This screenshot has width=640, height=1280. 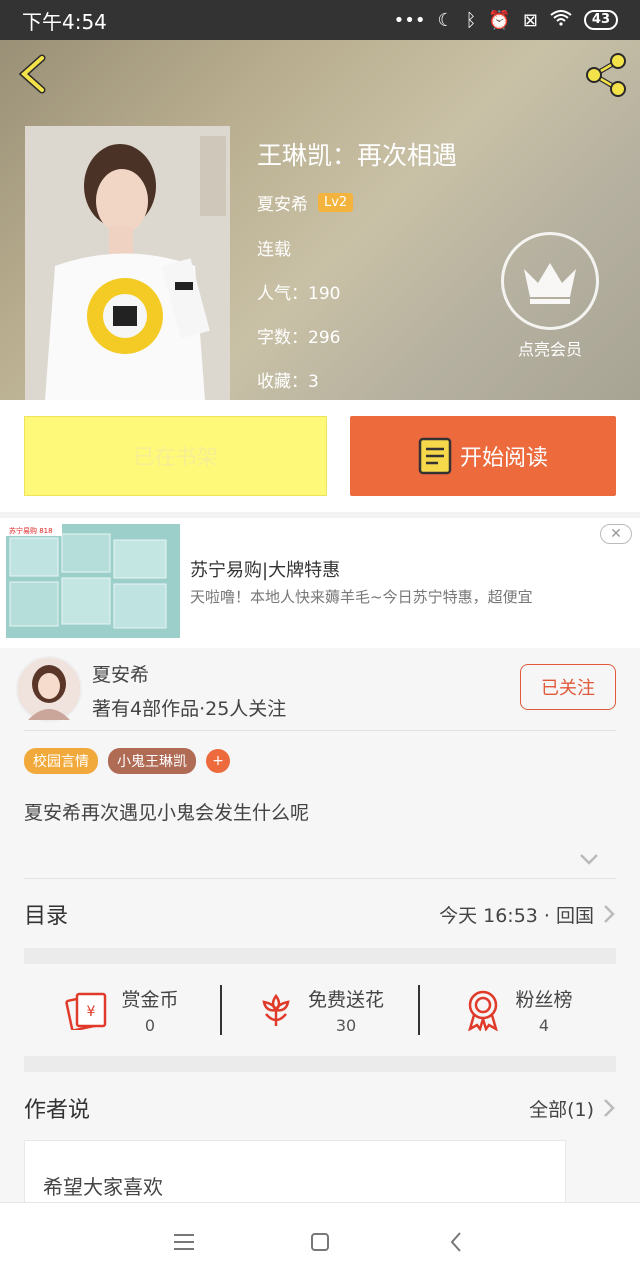 I want to click on back-arrow-icon, so click(x=455, y=1241).